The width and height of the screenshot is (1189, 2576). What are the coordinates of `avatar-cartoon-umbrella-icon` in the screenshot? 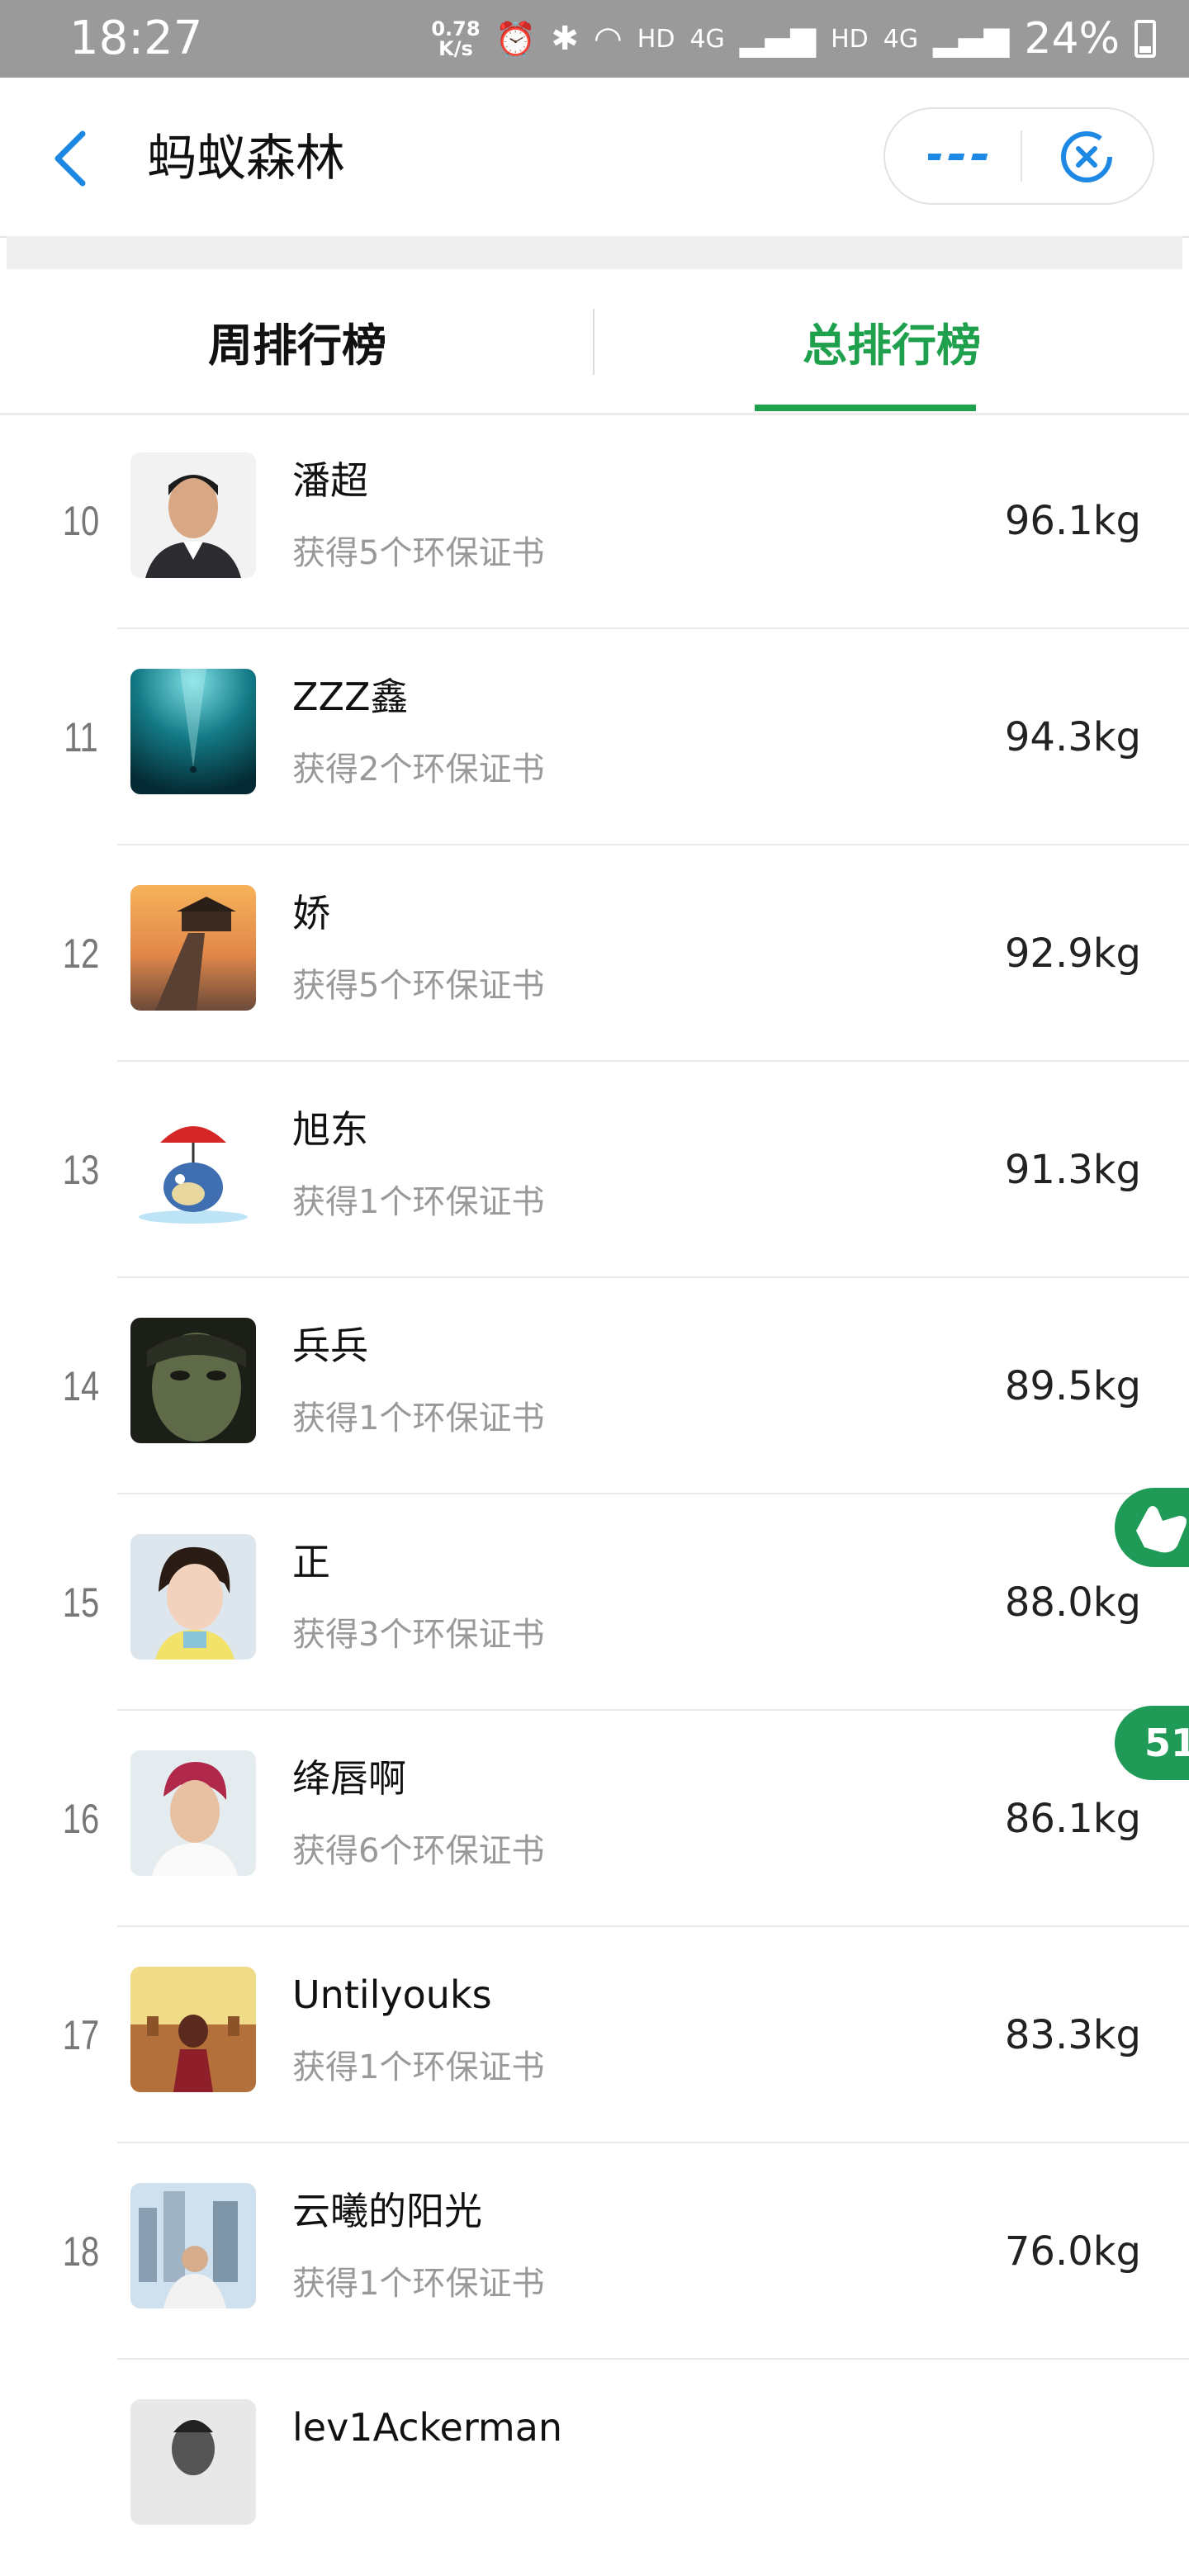 It's located at (193, 1164).